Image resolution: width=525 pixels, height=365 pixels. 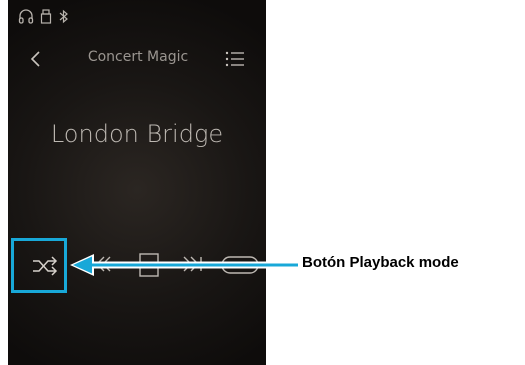 I want to click on header-bar: Concert Magic, so click(x=137, y=59).